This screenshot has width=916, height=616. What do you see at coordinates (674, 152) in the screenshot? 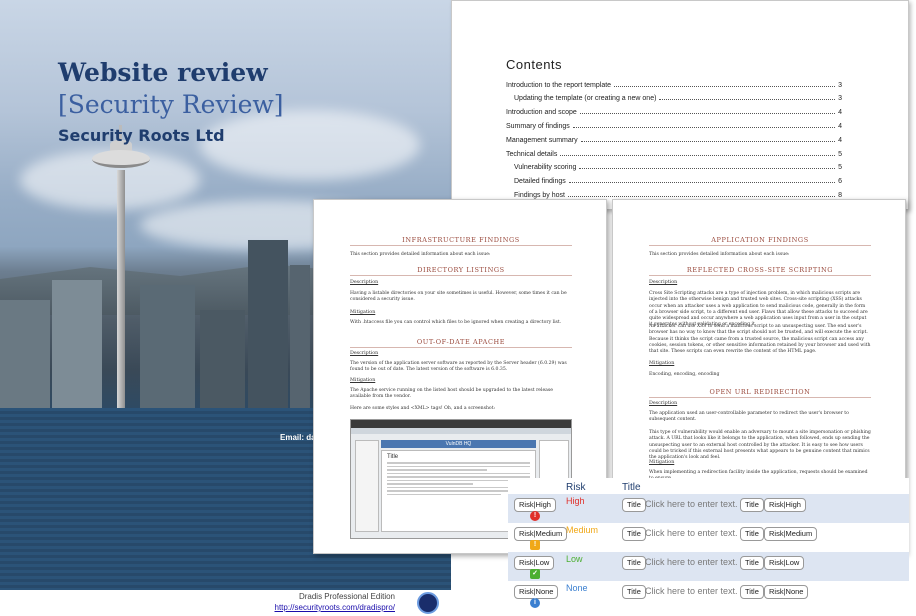
I see `toc-entry: Technical details 5` at bounding box center [674, 152].